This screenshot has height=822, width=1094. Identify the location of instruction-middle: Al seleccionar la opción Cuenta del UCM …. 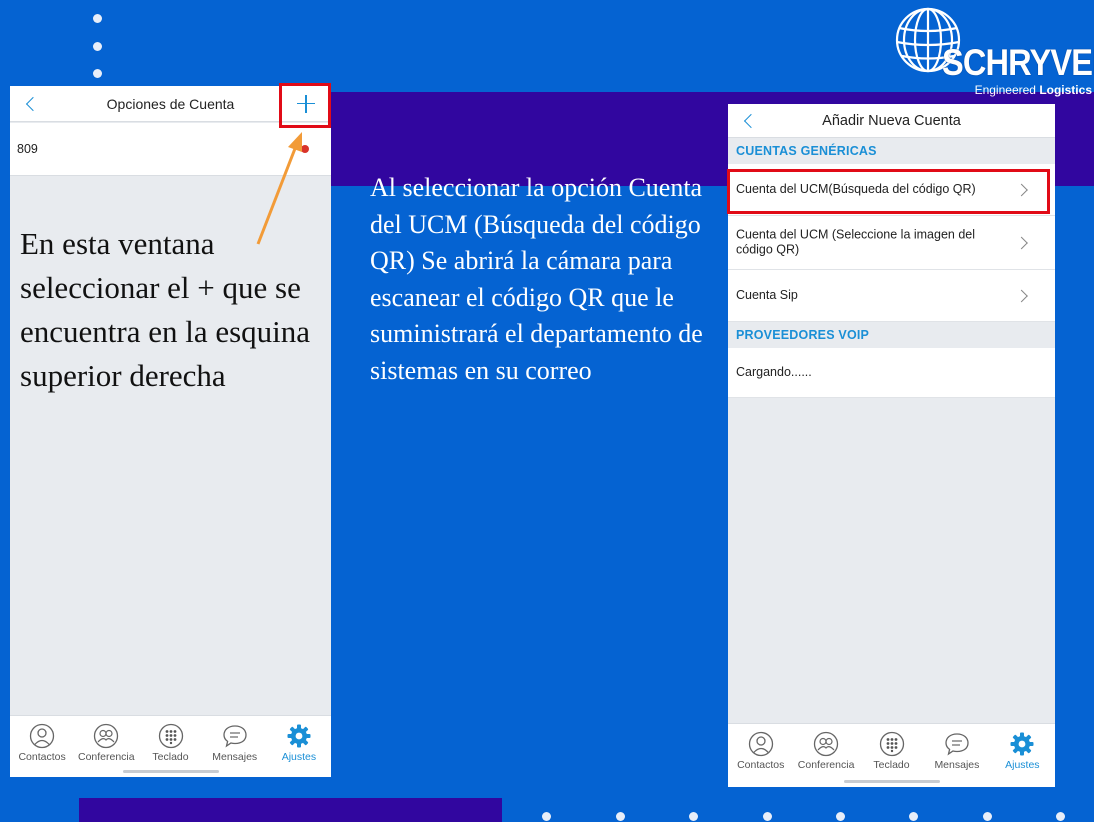
(536, 279).